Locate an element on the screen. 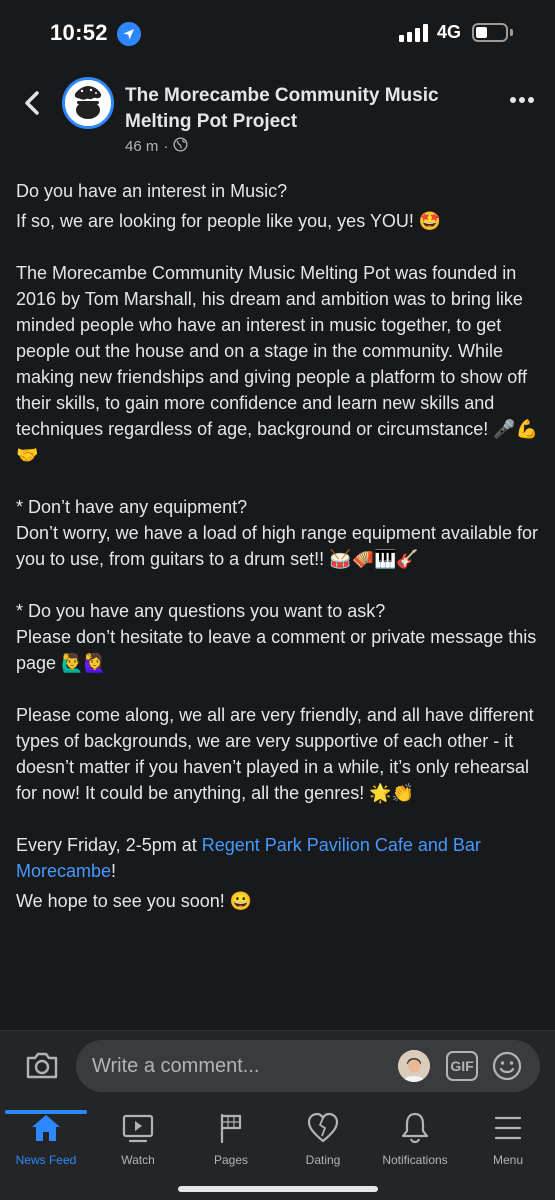  post-meta: 46 m · is located at coordinates (156, 146).